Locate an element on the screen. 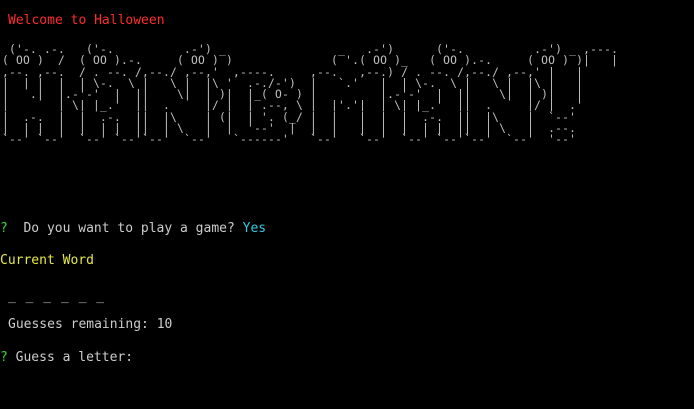  input-cursor is located at coordinates (137, 356).